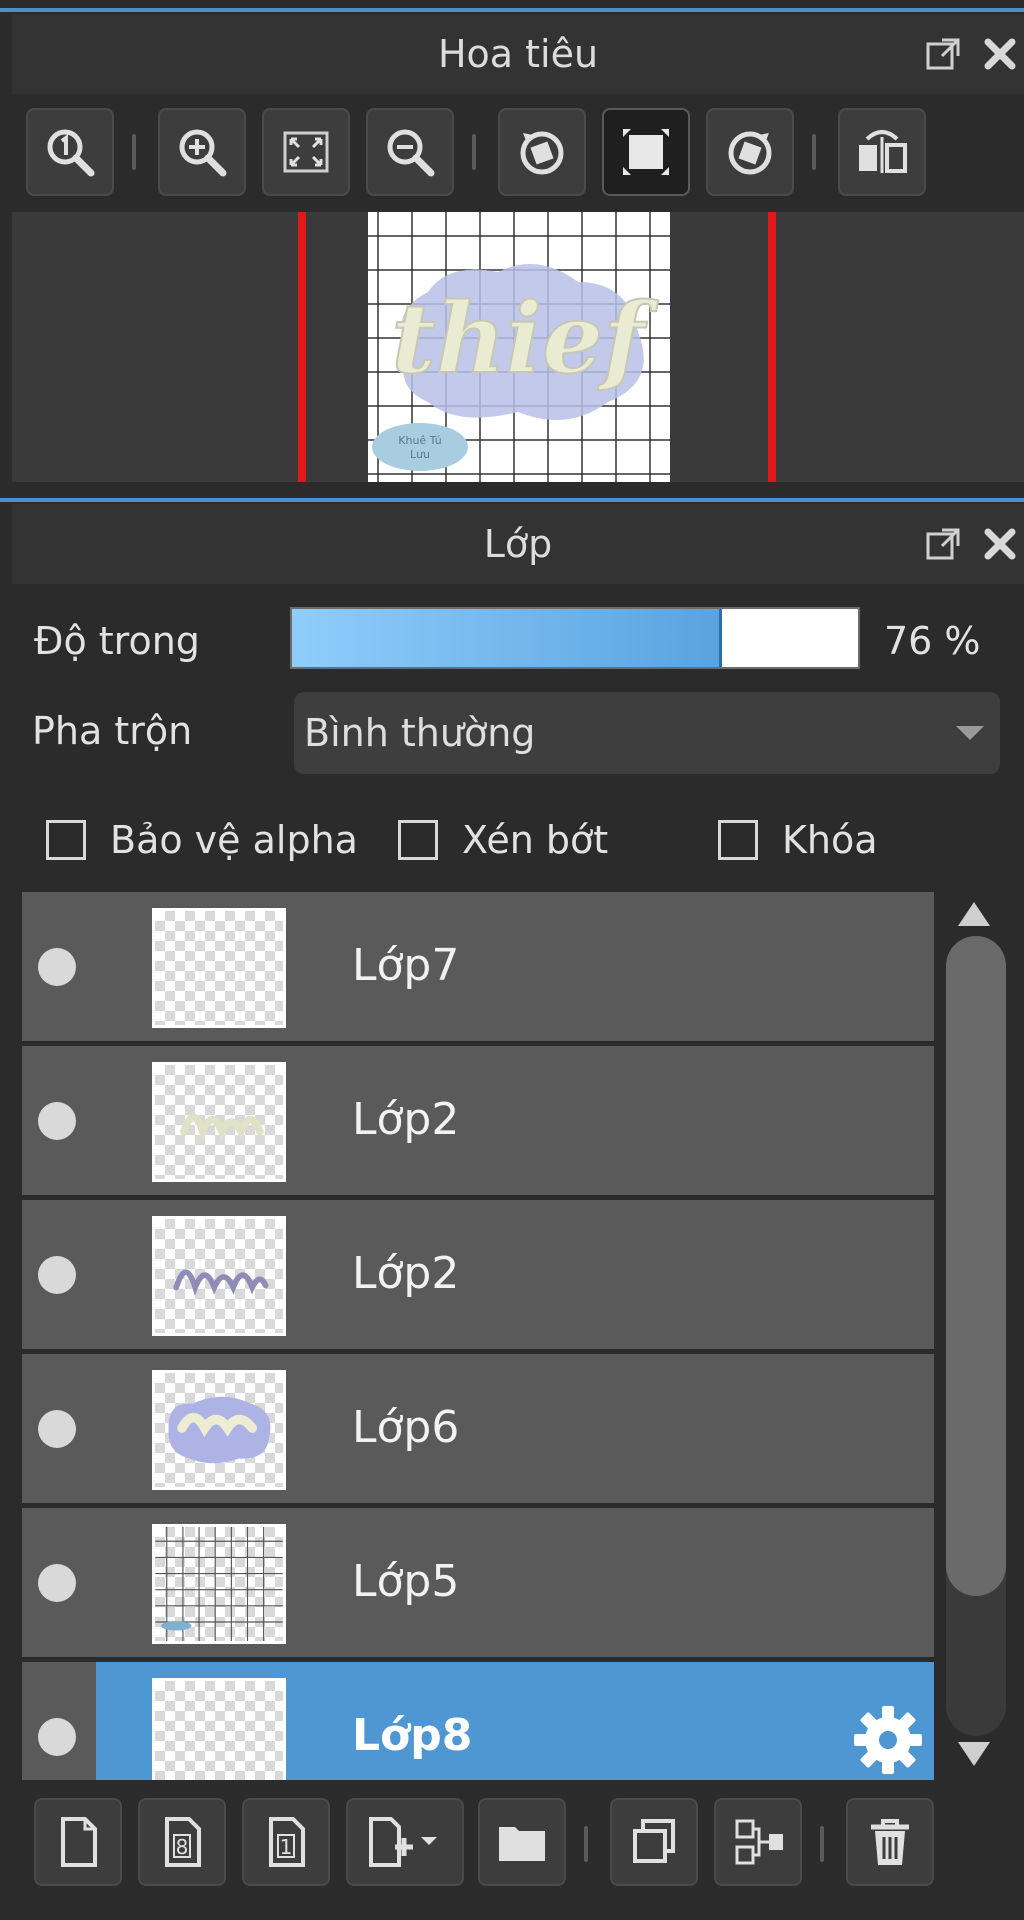 This screenshot has width=1024, height=1920. Describe the element at coordinates (406, 965) in the screenshot. I see `layer-name: Lớp7` at that location.